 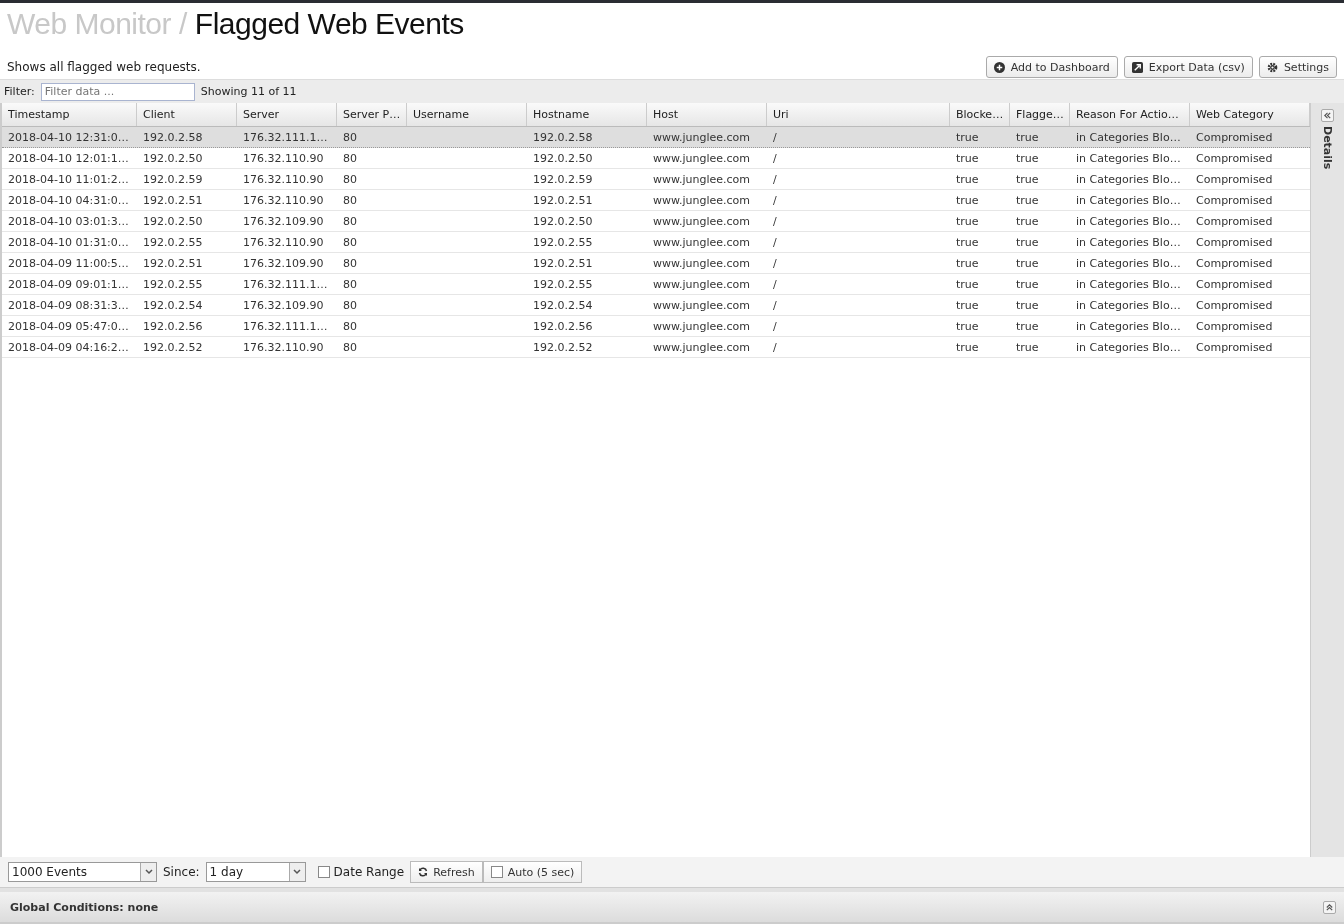 What do you see at coordinates (104, 67) in the screenshot?
I see `page-description: Shows all flagged web requests.` at bounding box center [104, 67].